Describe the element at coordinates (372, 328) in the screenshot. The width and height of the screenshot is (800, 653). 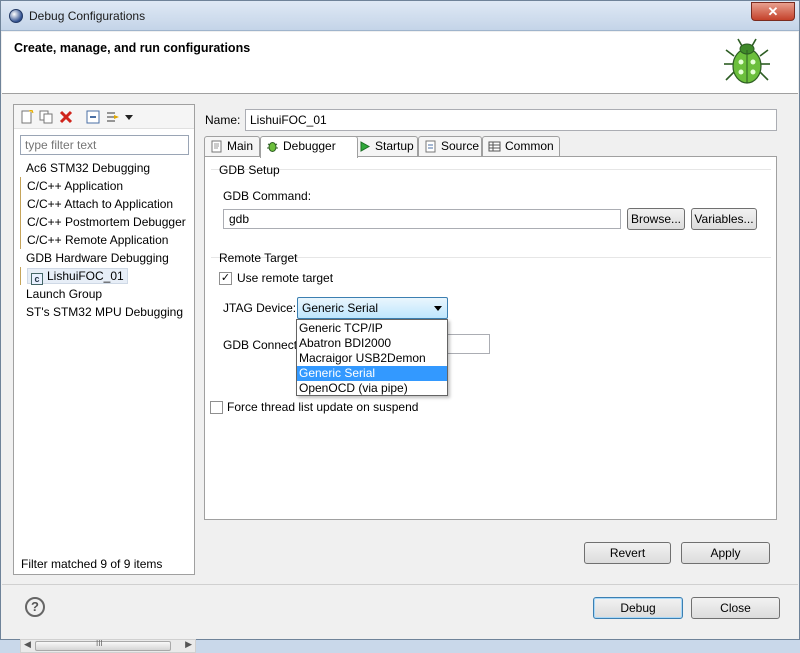
I see `jtag-device-option: Generic TCP/IP` at that location.